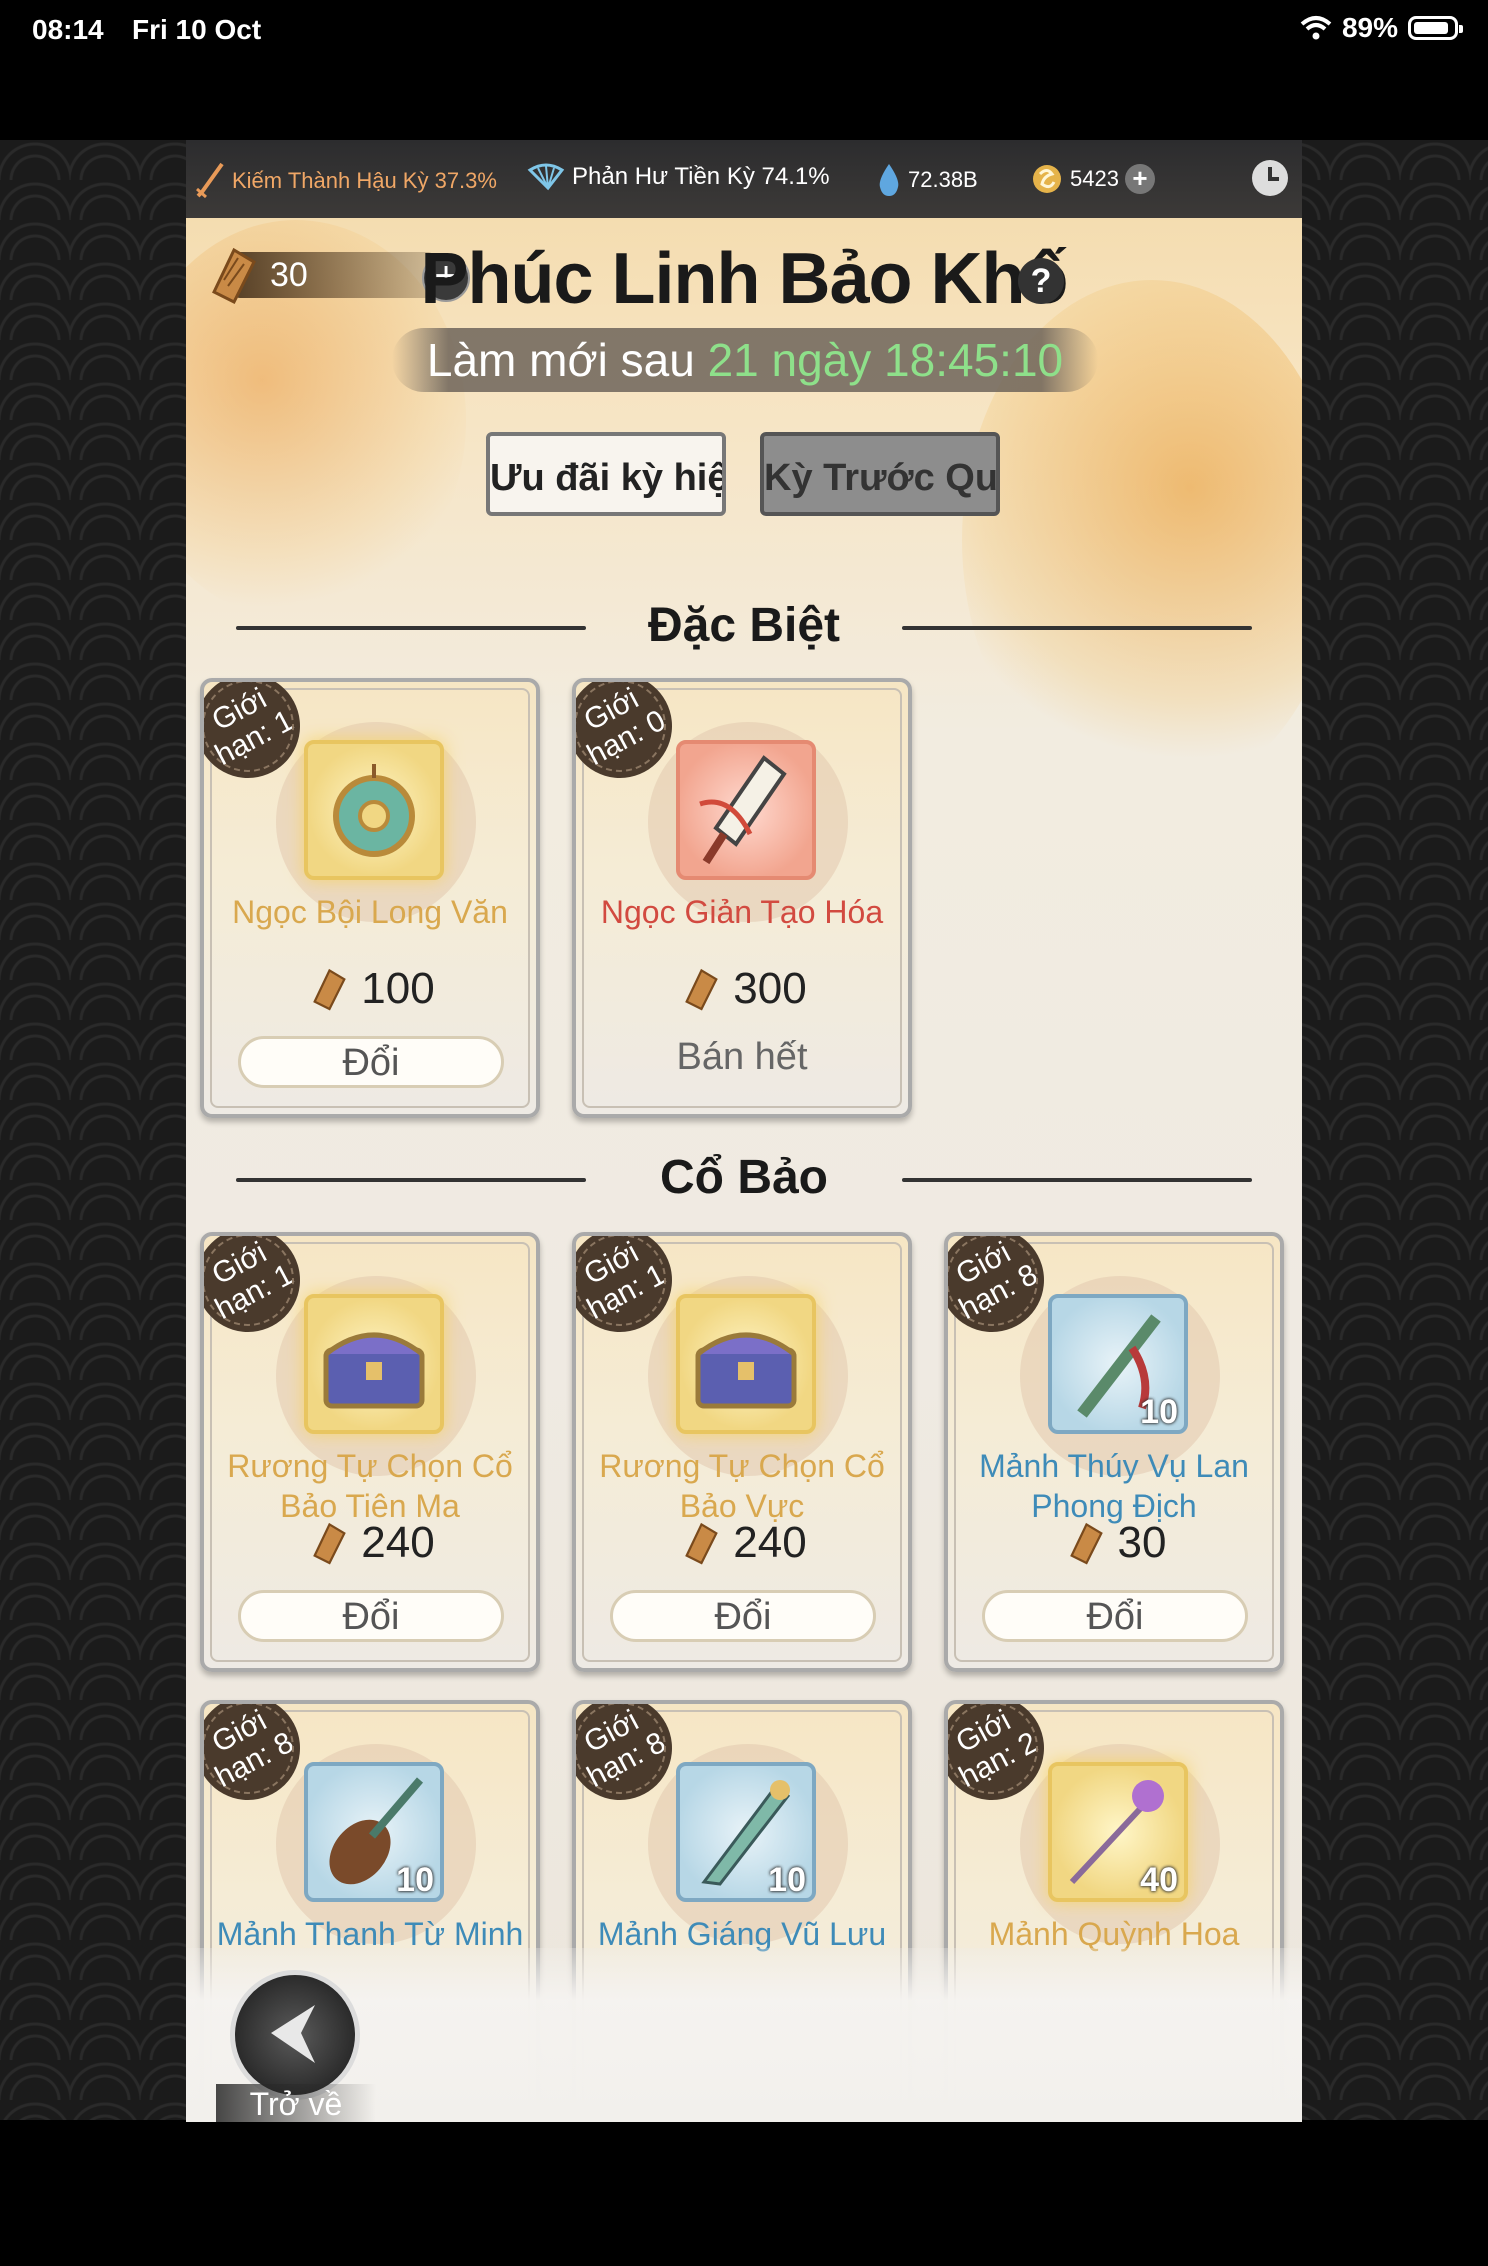  I want to click on item-price: 300, so click(742, 989).